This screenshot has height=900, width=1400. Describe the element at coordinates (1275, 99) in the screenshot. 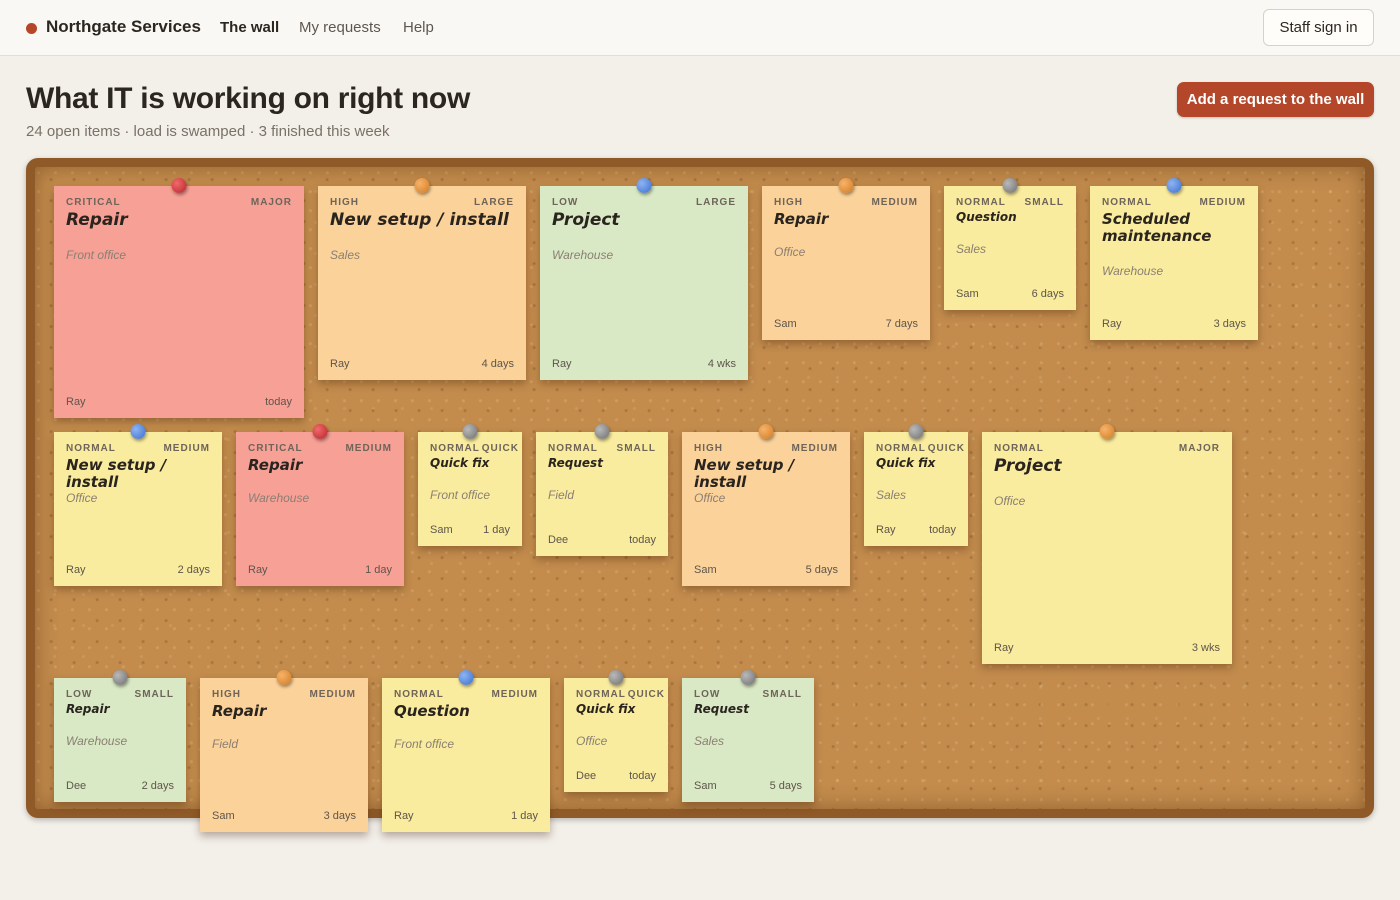

I see `add-request-button: Add a request to the wall` at that location.